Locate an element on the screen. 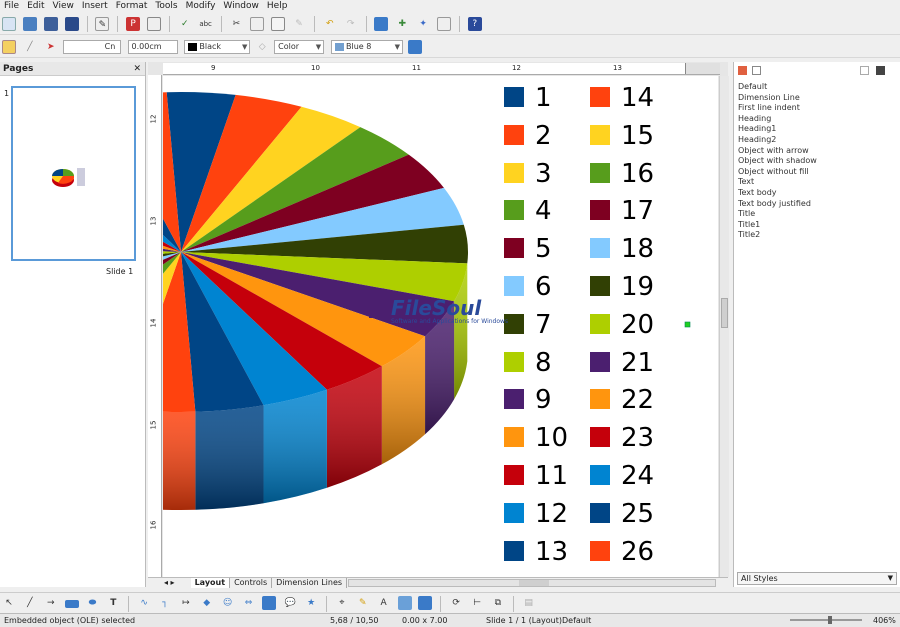  hscroll-thumb is located at coordinates (534, 583).